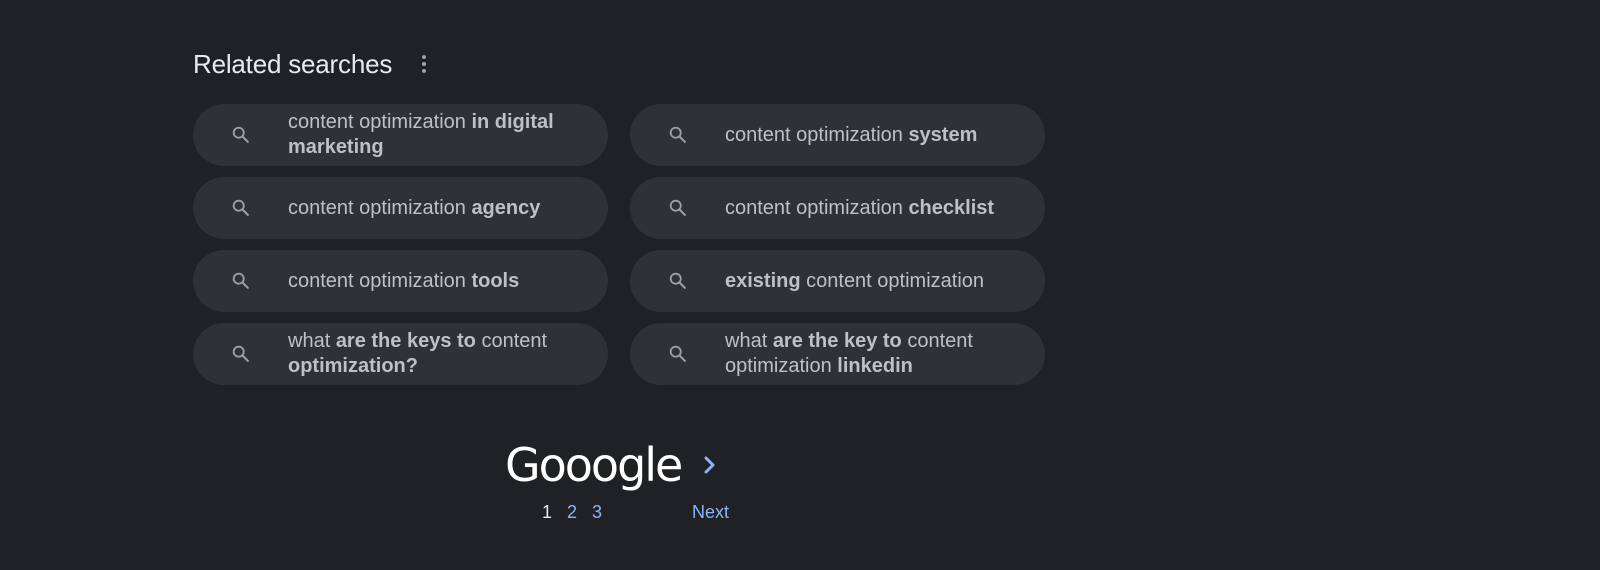 The image size is (1600, 570). What do you see at coordinates (293, 63) in the screenshot?
I see `related-searches-title: Related searches` at bounding box center [293, 63].